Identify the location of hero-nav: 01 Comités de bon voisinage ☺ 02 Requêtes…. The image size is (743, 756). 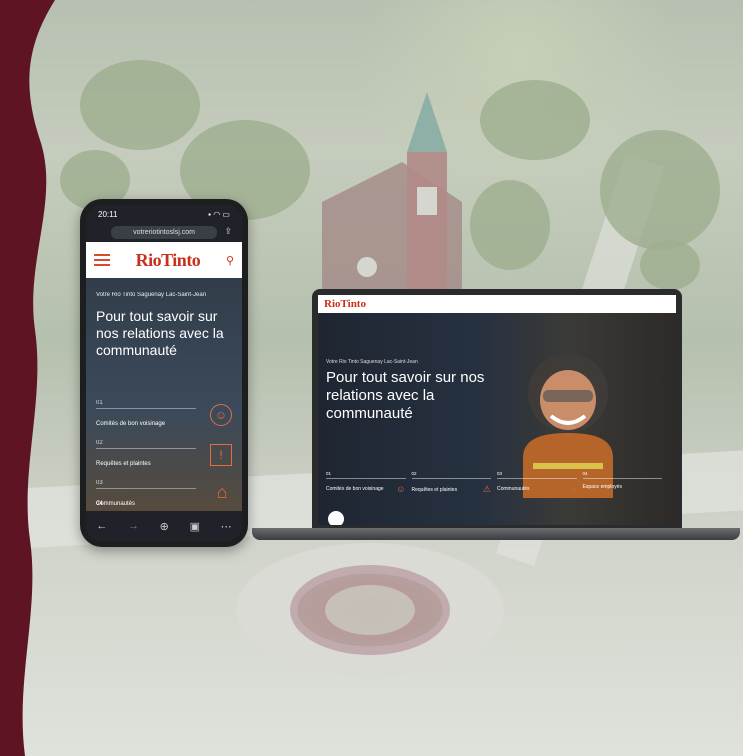
(497, 483).